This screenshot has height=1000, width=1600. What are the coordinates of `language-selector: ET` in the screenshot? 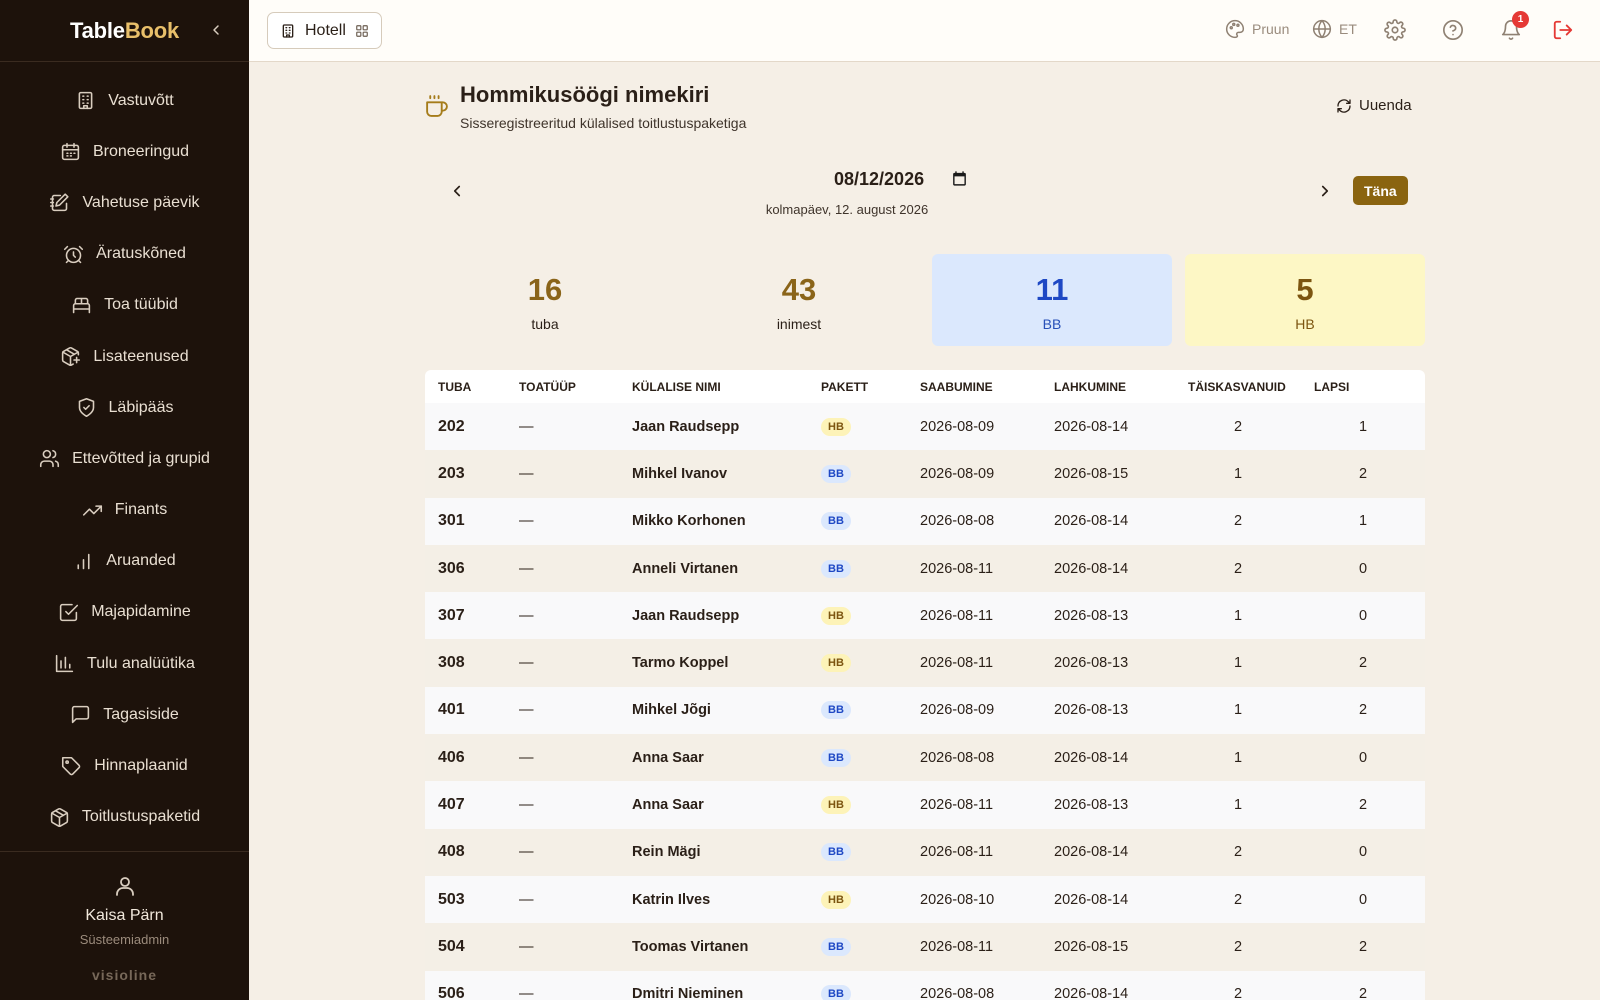 It's located at (1334, 29).